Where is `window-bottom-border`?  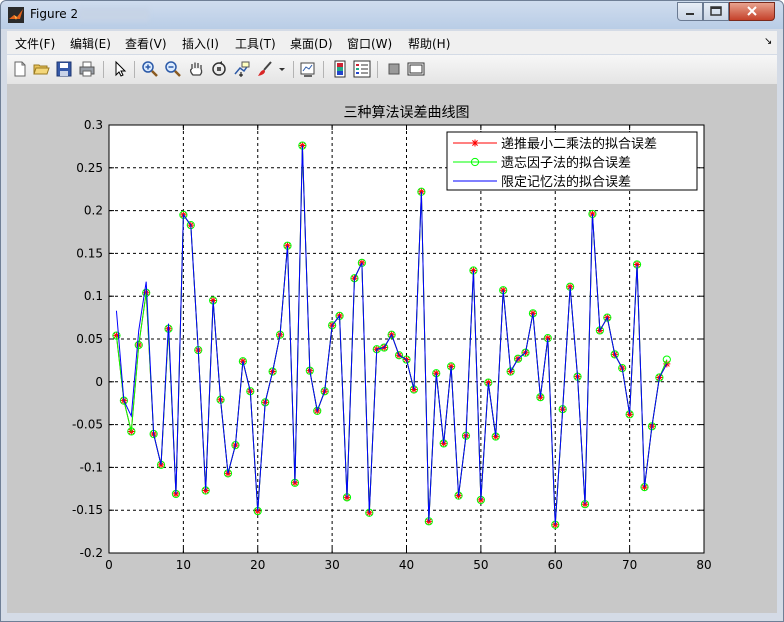
window-bottom-border is located at coordinates (392, 617).